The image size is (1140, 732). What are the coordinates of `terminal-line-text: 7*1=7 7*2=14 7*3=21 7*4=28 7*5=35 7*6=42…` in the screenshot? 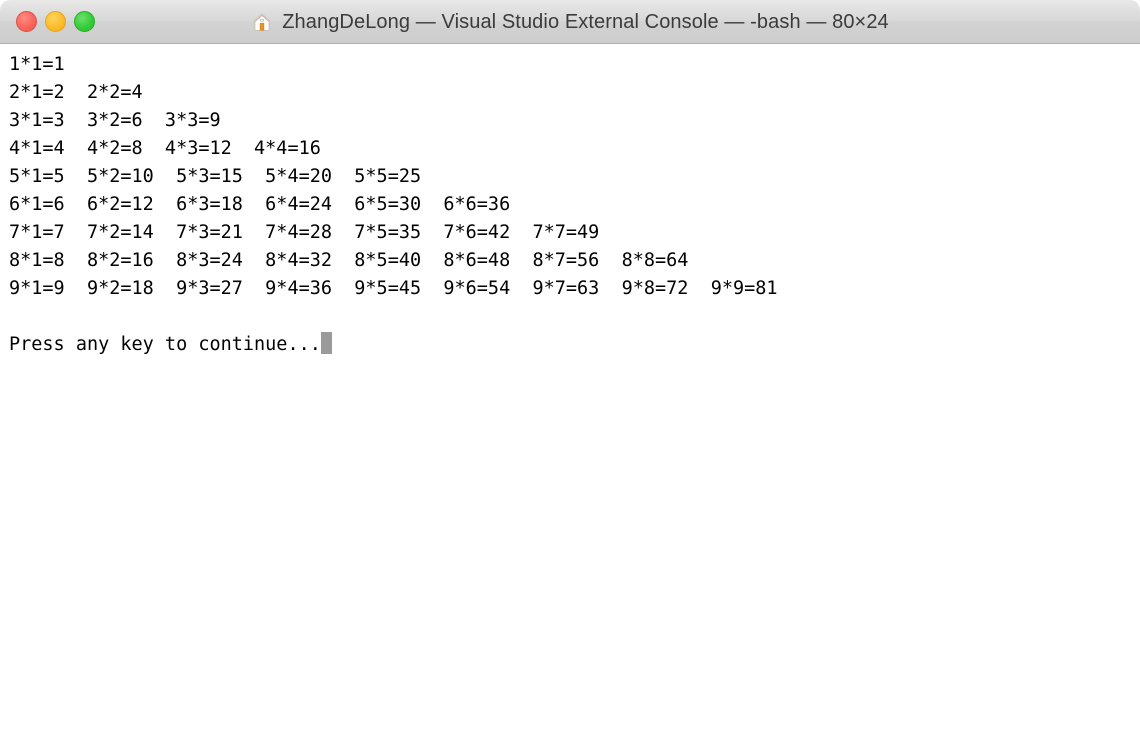 It's located at (304, 232).